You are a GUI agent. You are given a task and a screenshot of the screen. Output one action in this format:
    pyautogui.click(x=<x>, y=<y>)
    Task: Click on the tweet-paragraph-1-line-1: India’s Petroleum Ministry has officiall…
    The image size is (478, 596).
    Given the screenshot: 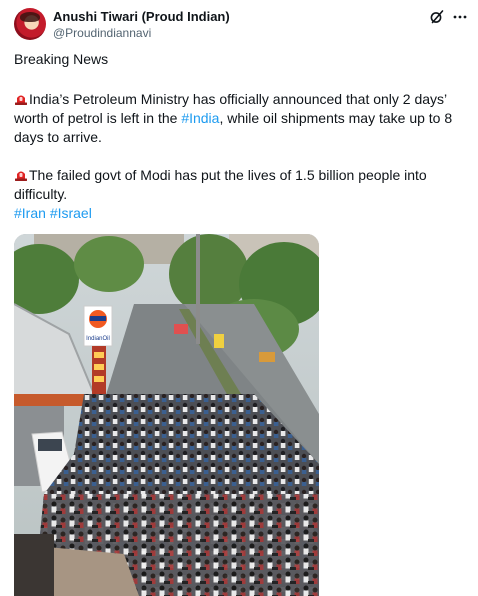 What is the action you would take?
    pyautogui.click(x=230, y=99)
    